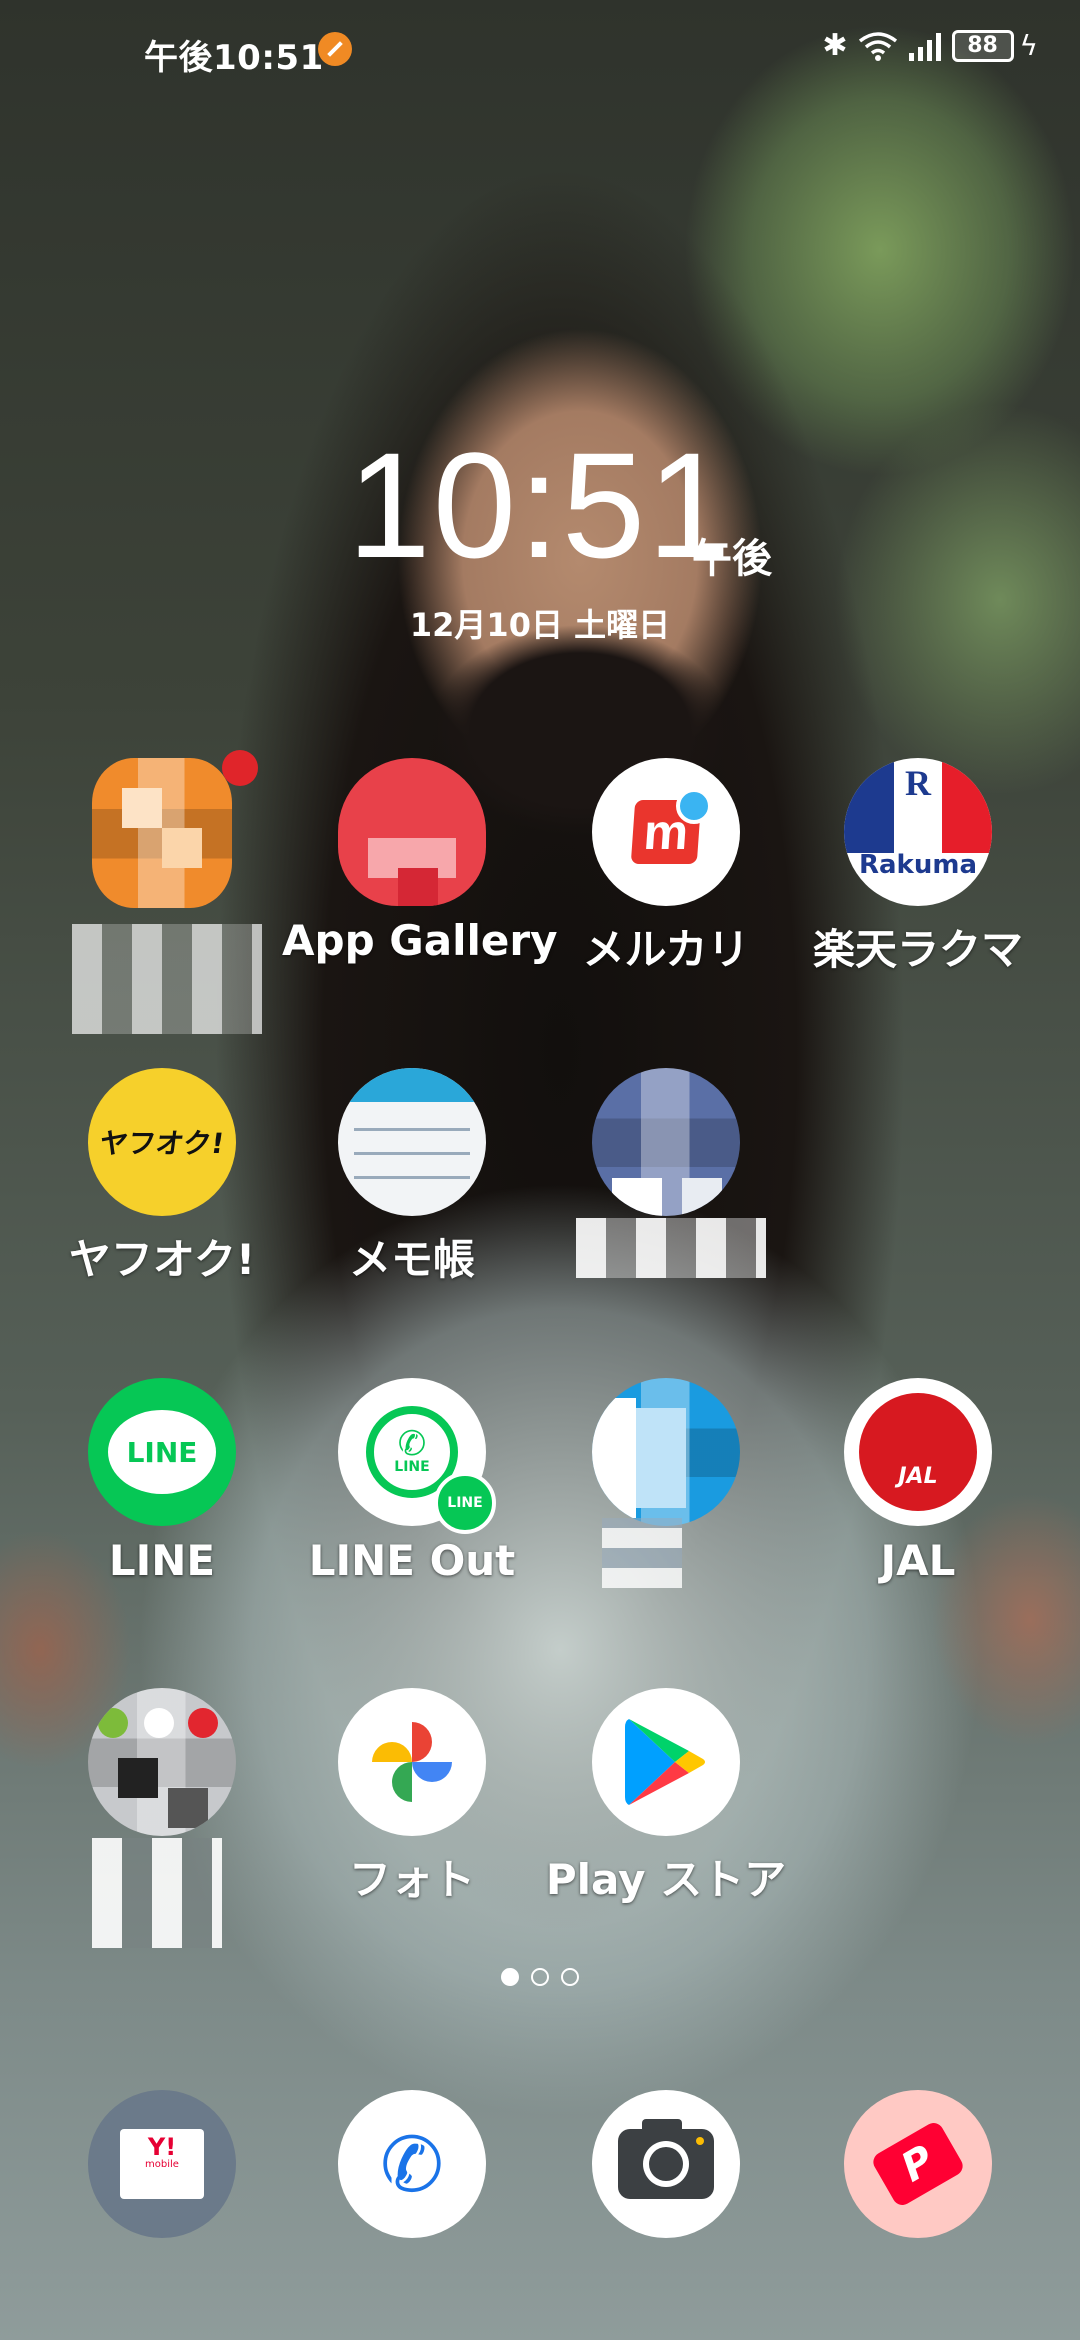 This screenshot has height=2340, width=1080. Describe the element at coordinates (666, 832) in the screenshot. I see `mercari-icon: m` at that location.